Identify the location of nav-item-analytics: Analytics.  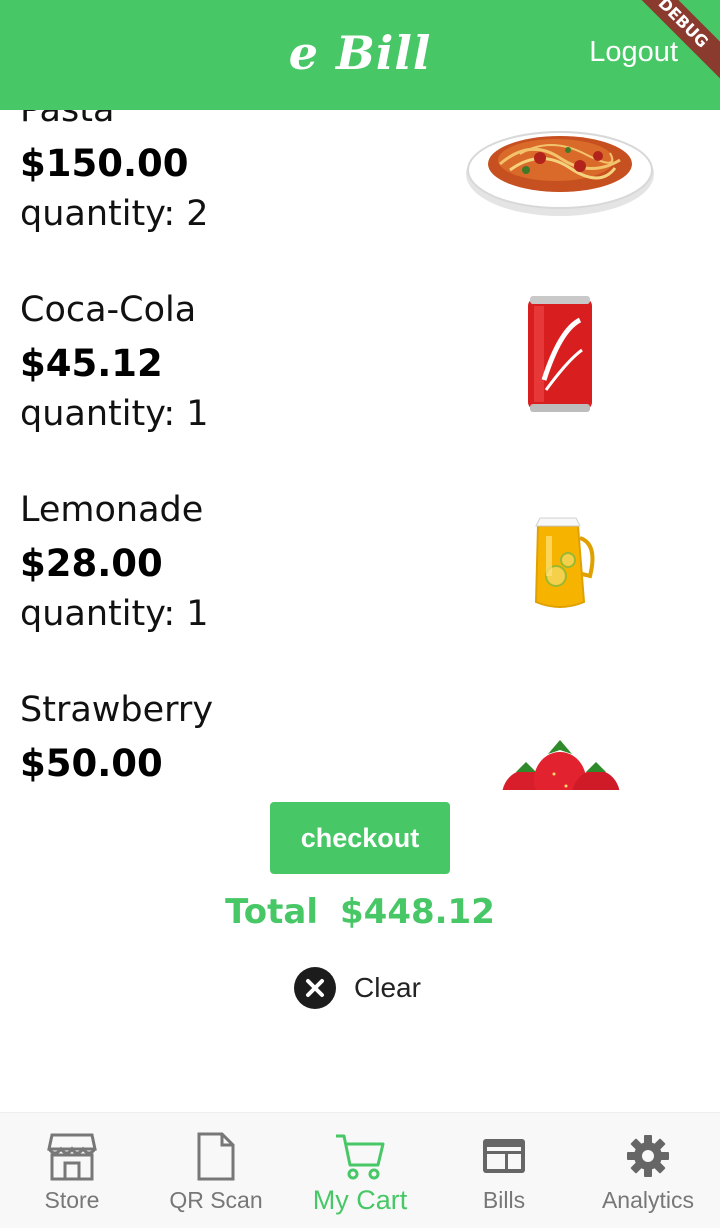
(648, 1170).